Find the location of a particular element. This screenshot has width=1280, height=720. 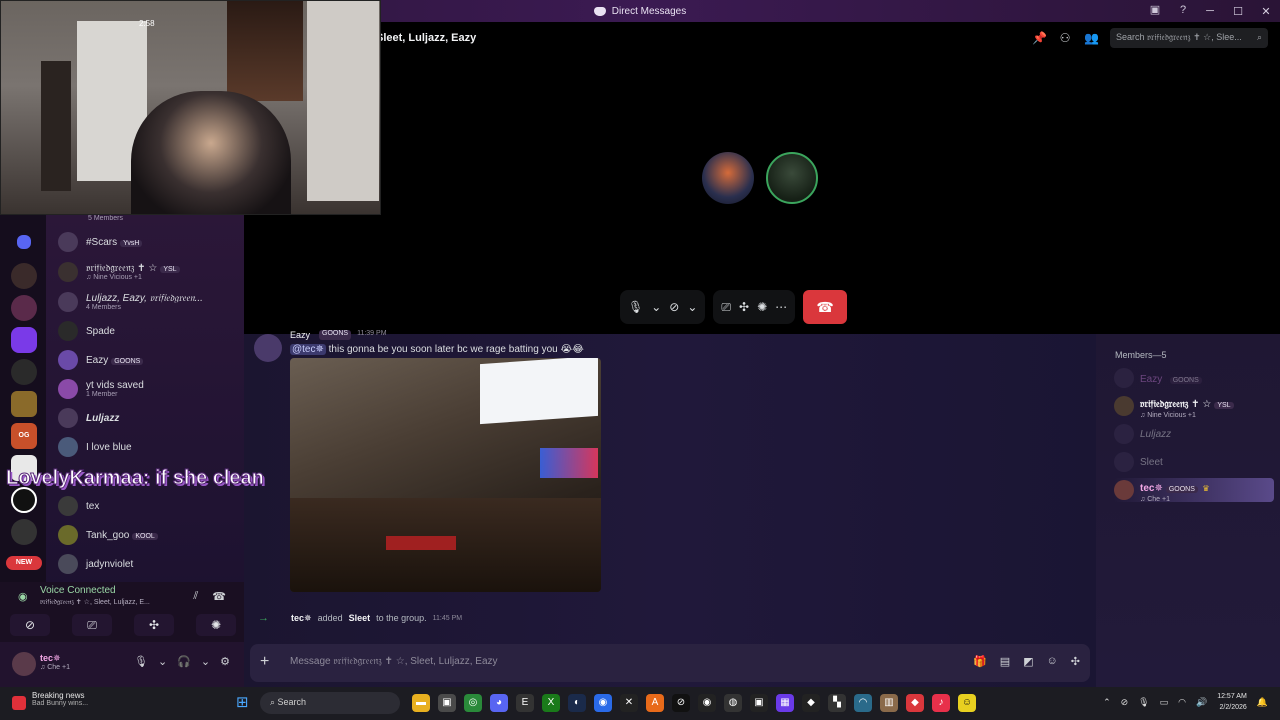

app-icon: ☺ is located at coordinates (967, 703).